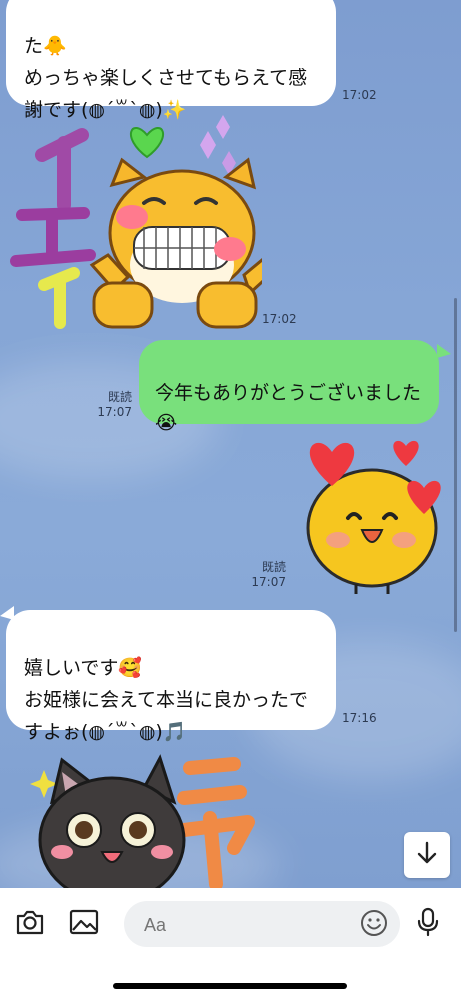 This screenshot has width=461, height=1000. What do you see at coordinates (374, 516) in the screenshot?
I see `sticker-hearts-face` at bounding box center [374, 516].